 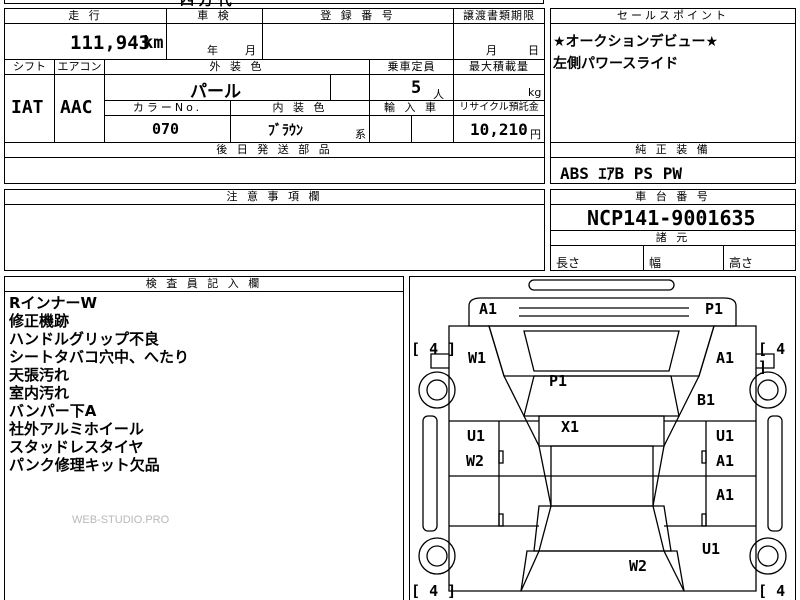 What do you see at coordinates (673, 76) in the screenshot?
I see `sales-box` at bounding box center [673, 76].